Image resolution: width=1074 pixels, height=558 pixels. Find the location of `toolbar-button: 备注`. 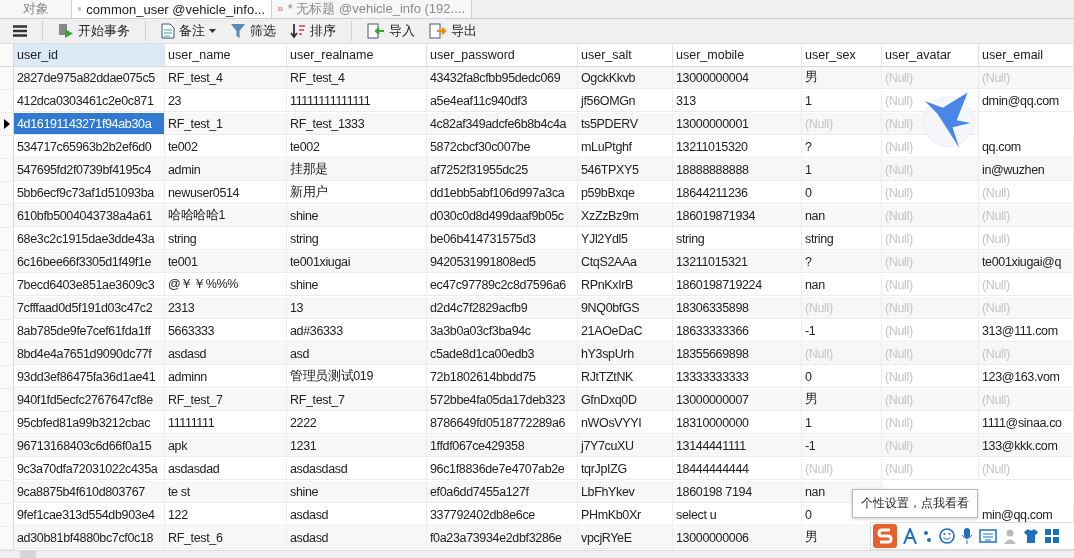

toolbar-button: 备注 is located at coordinates (188, 31).